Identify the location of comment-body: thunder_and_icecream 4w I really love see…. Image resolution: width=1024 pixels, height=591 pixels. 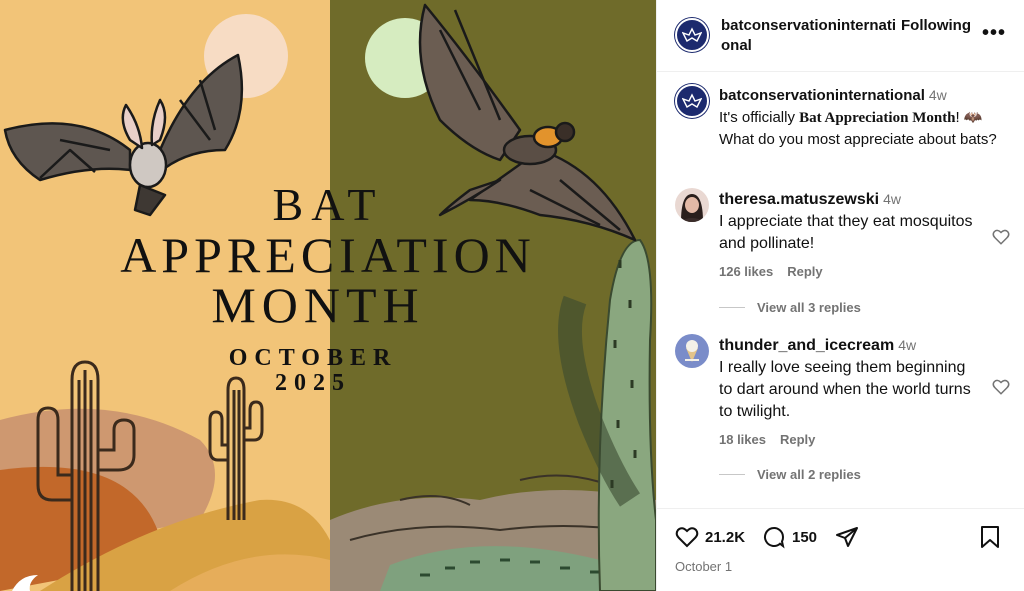
(846, 392).